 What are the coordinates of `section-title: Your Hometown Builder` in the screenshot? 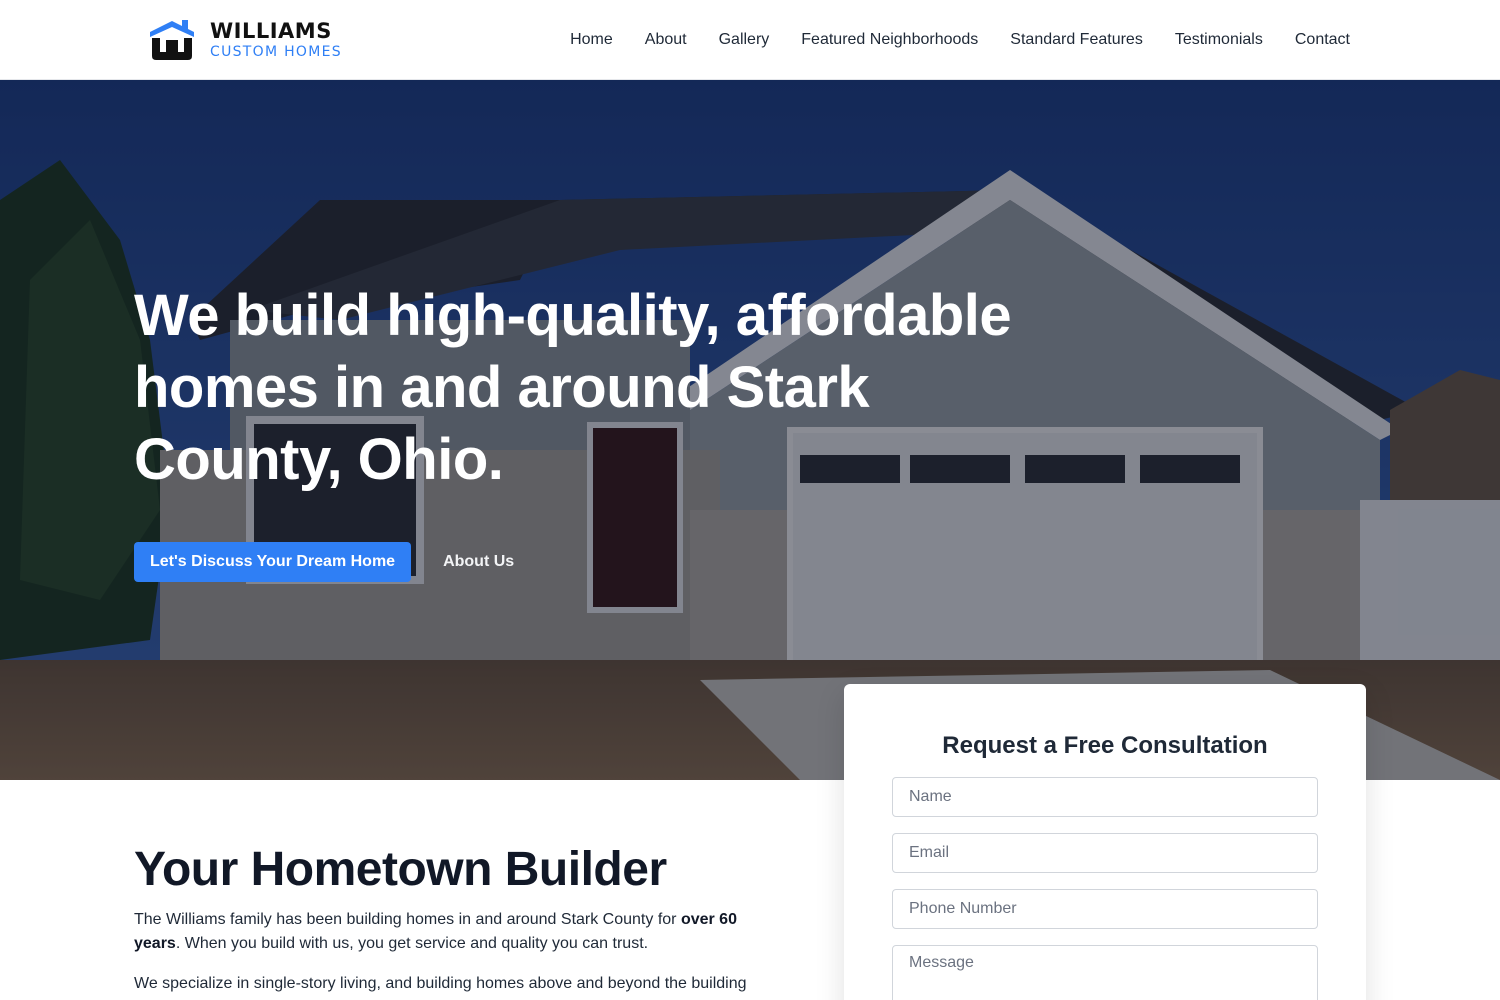 It's located at (400, 869).